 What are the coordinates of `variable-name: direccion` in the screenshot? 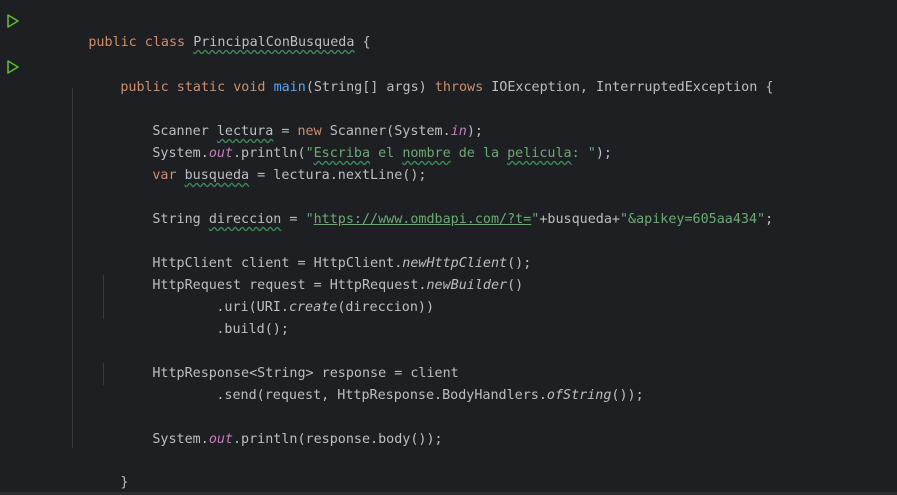 It's located at (245, 219).